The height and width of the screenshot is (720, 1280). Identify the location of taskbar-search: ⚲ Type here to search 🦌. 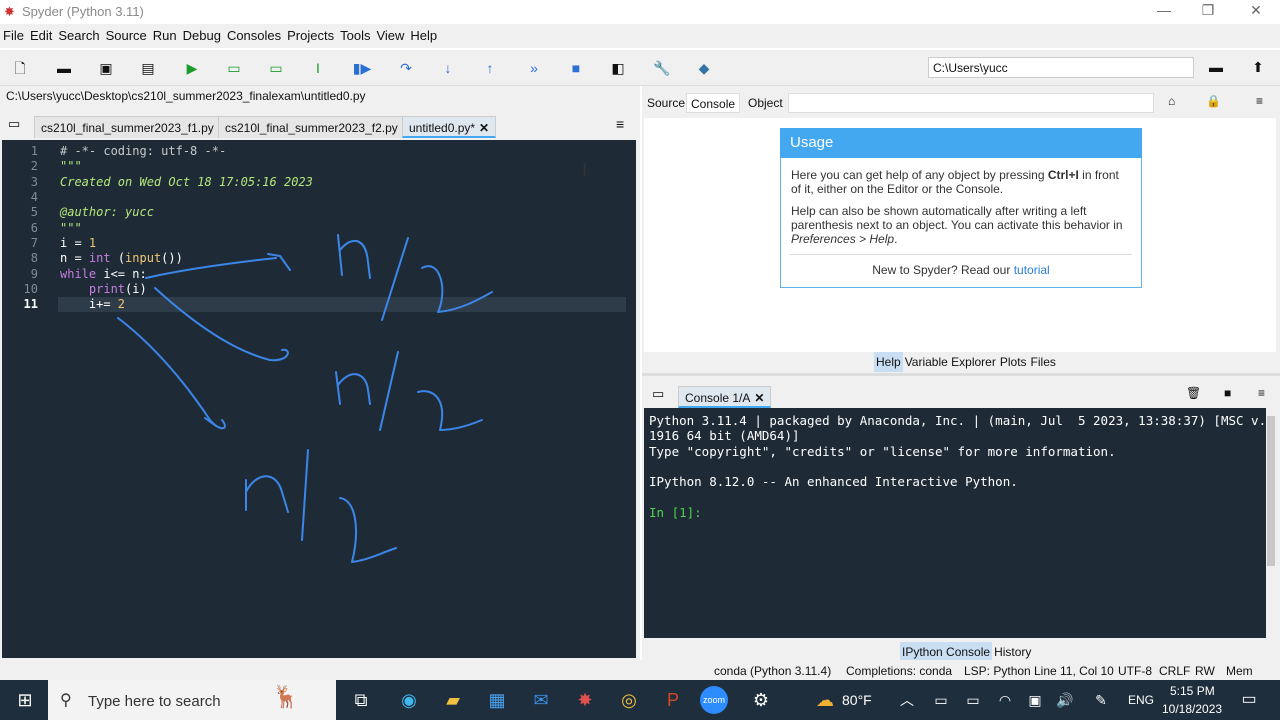
(192, 700).